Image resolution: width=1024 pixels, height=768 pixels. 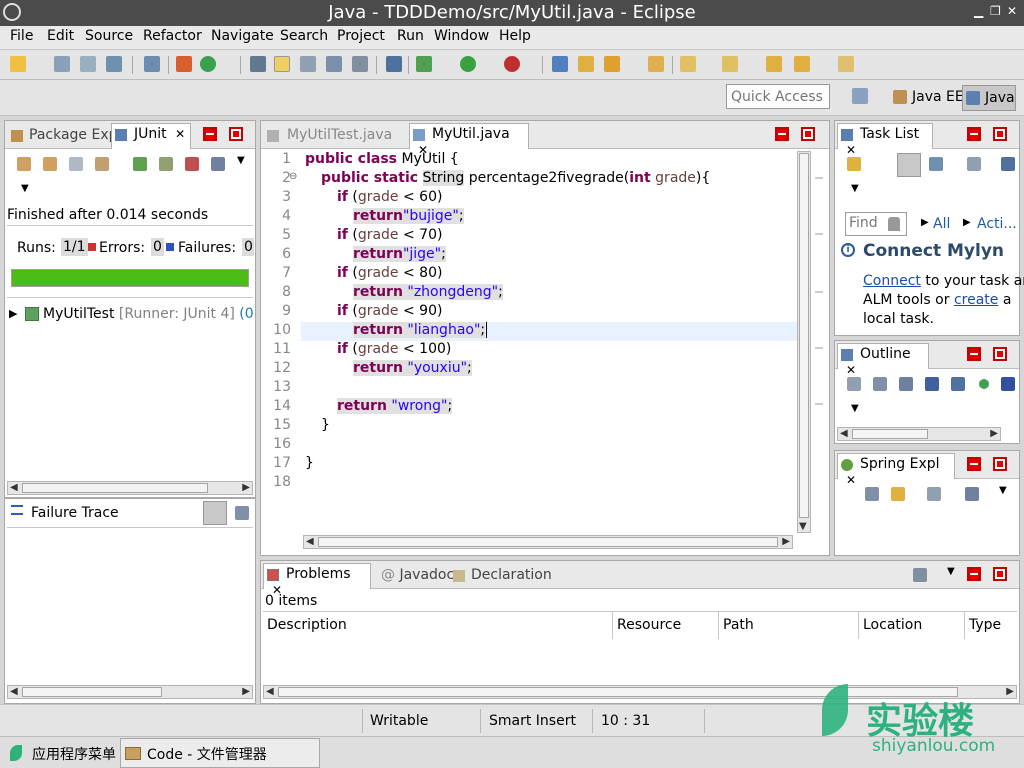 I want to click on hide-static-icon, so click(x=958, y=384).